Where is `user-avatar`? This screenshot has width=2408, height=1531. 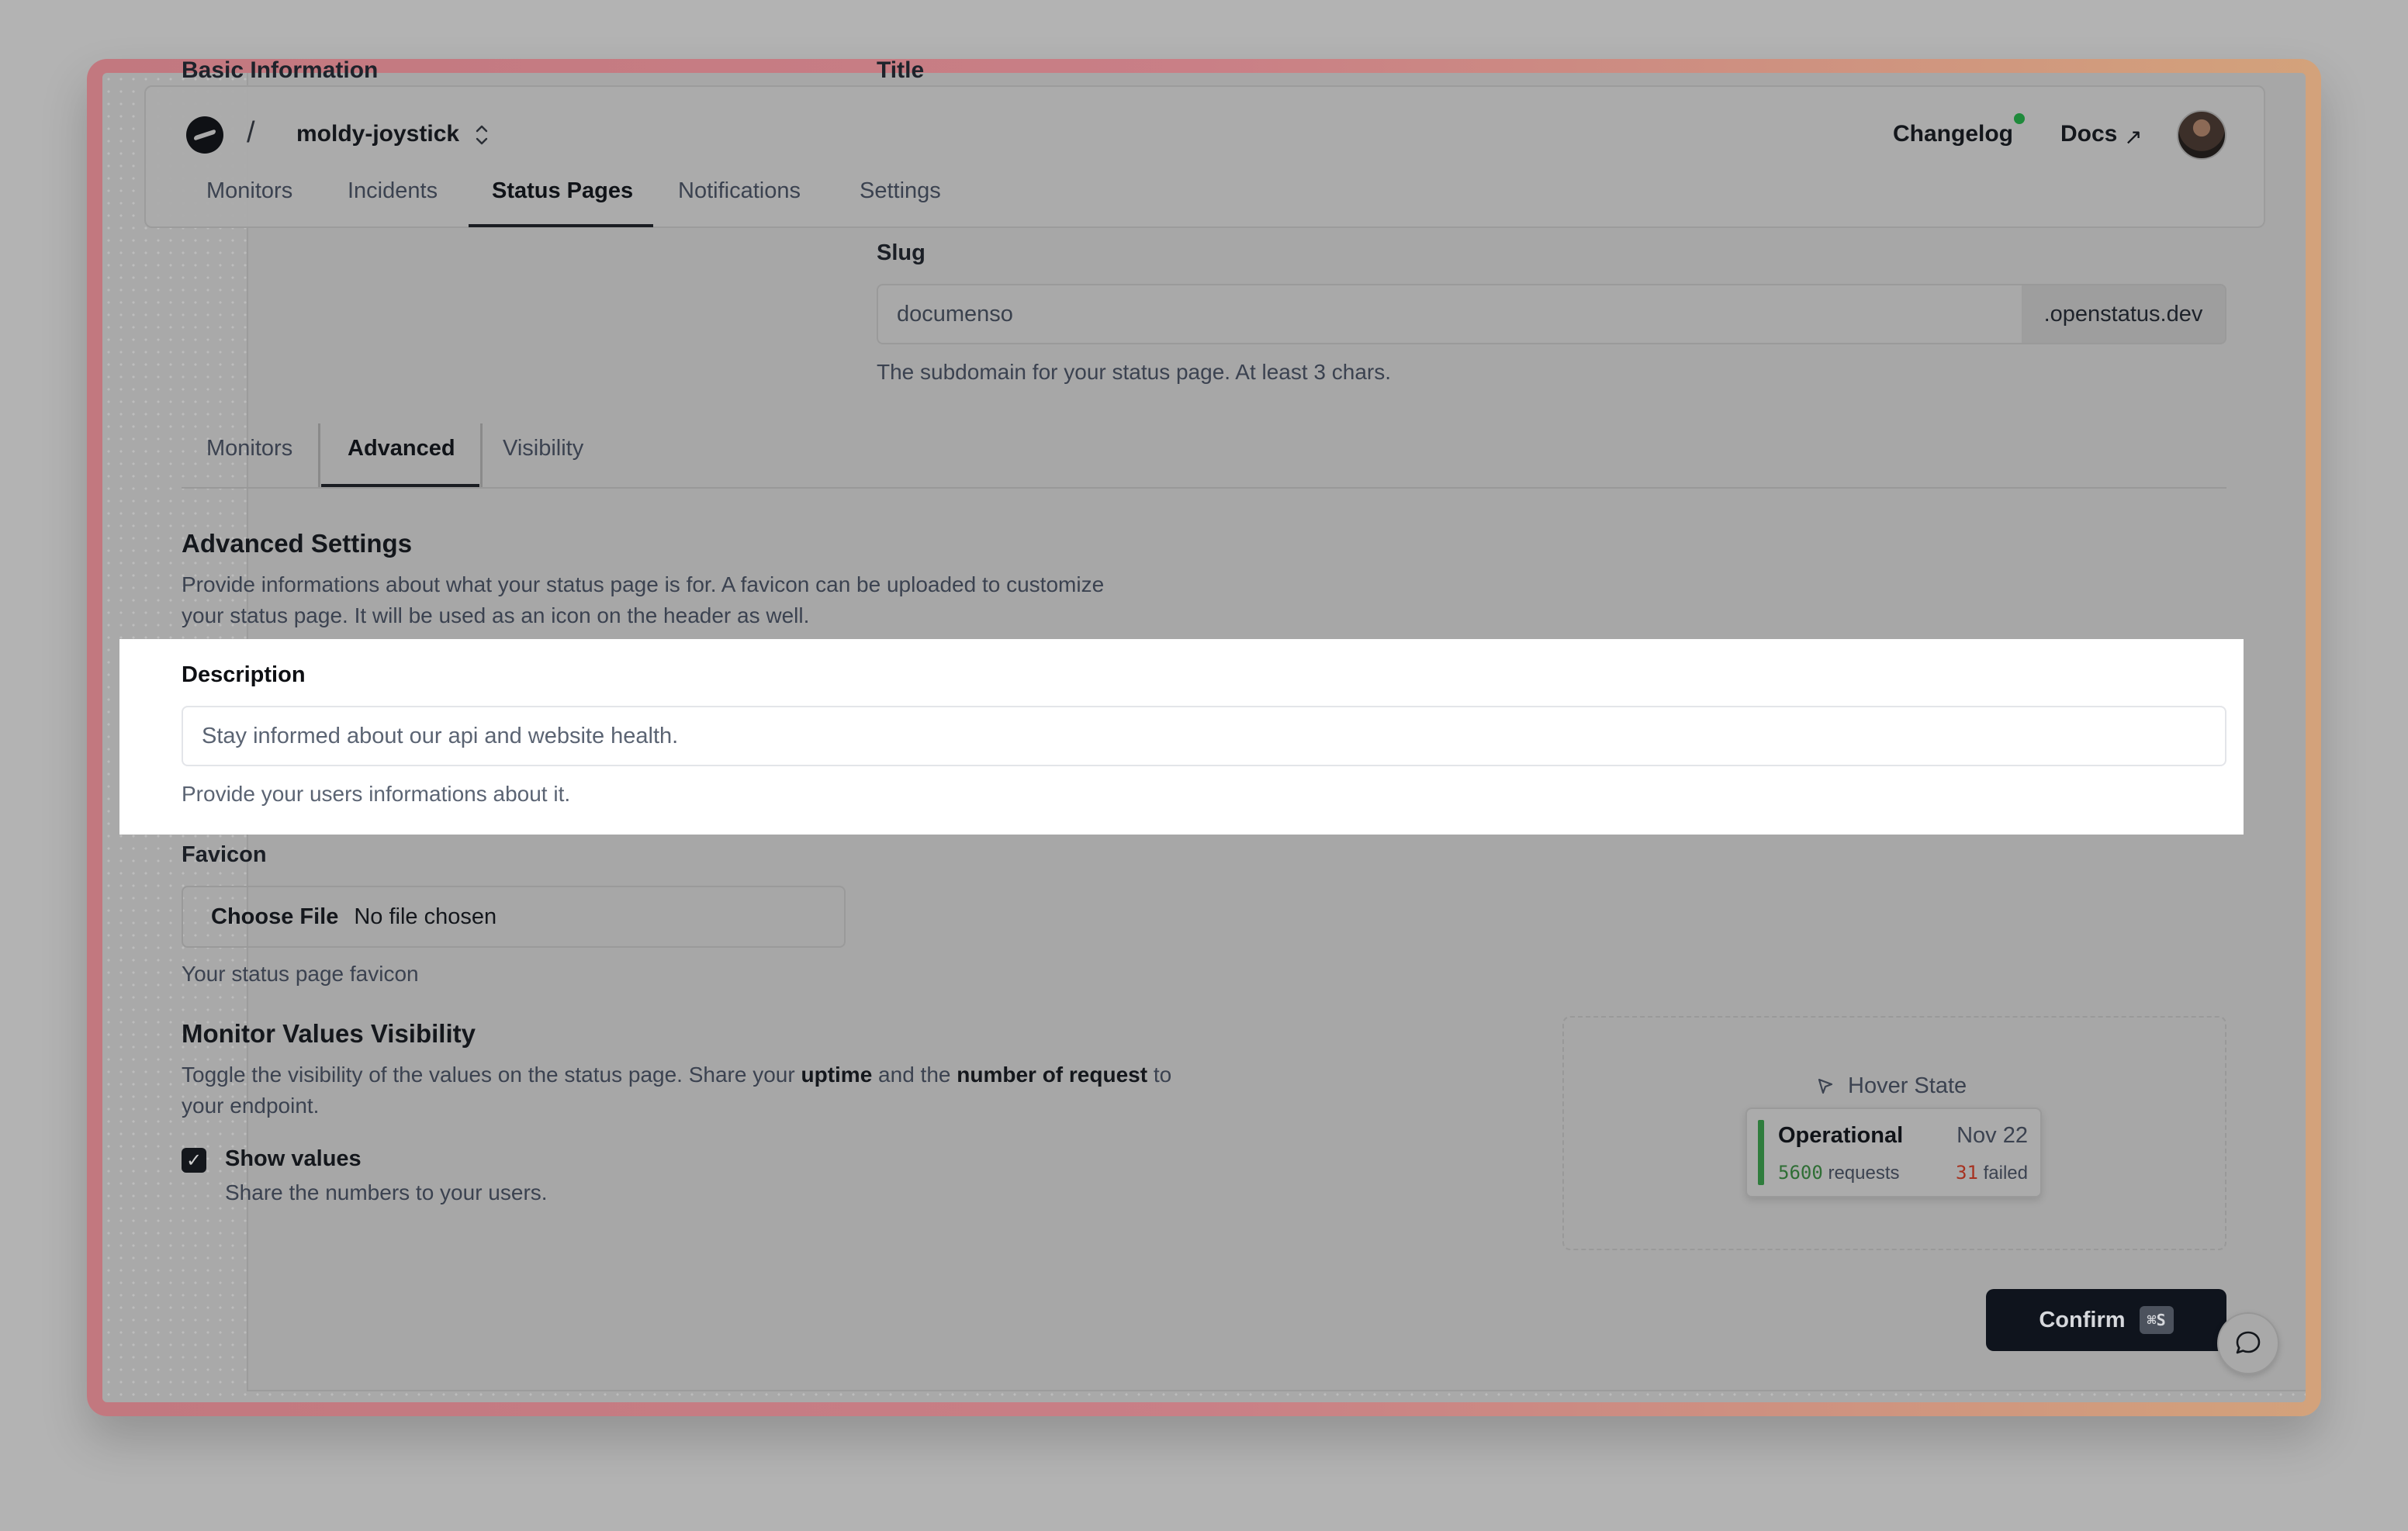
user-avatar is located at coordinates (2201, 135).